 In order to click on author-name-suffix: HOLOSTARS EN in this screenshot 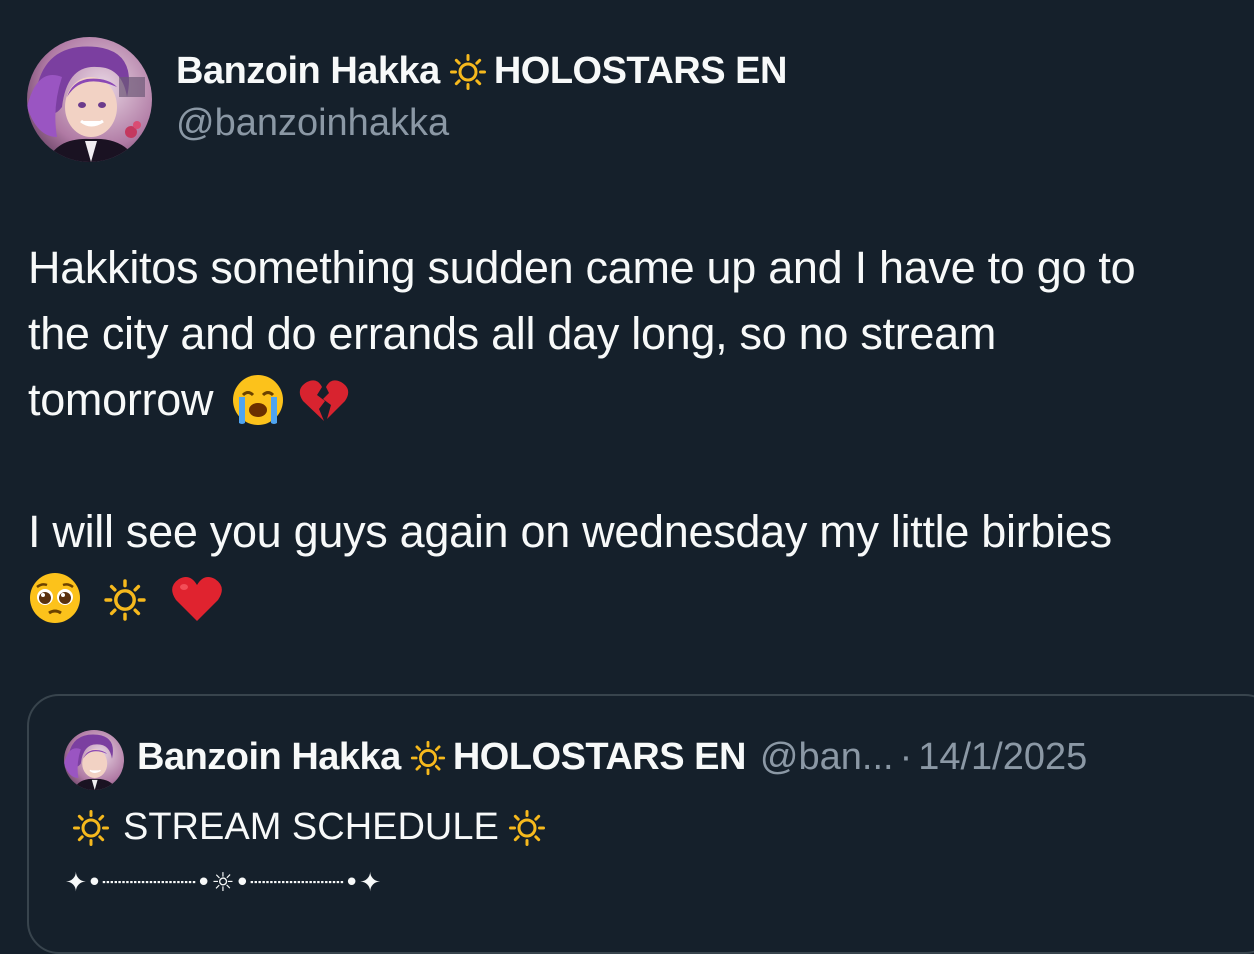, I will do `click(641, 71)`.